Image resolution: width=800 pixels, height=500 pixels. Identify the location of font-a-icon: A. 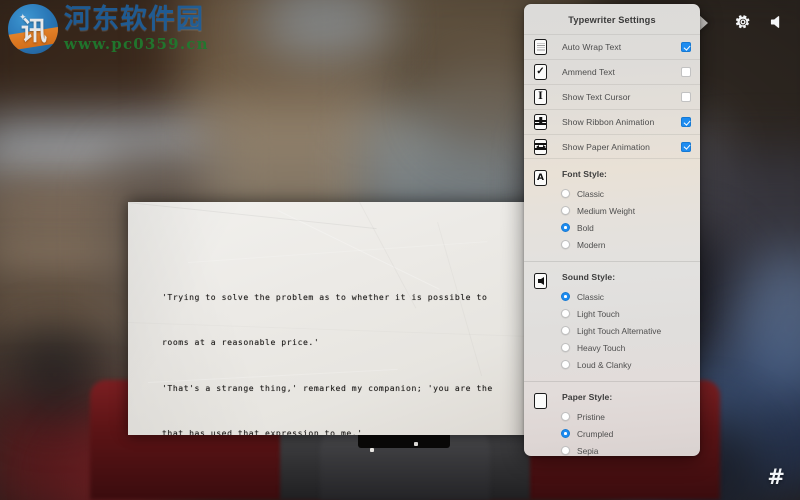
(540, 211).